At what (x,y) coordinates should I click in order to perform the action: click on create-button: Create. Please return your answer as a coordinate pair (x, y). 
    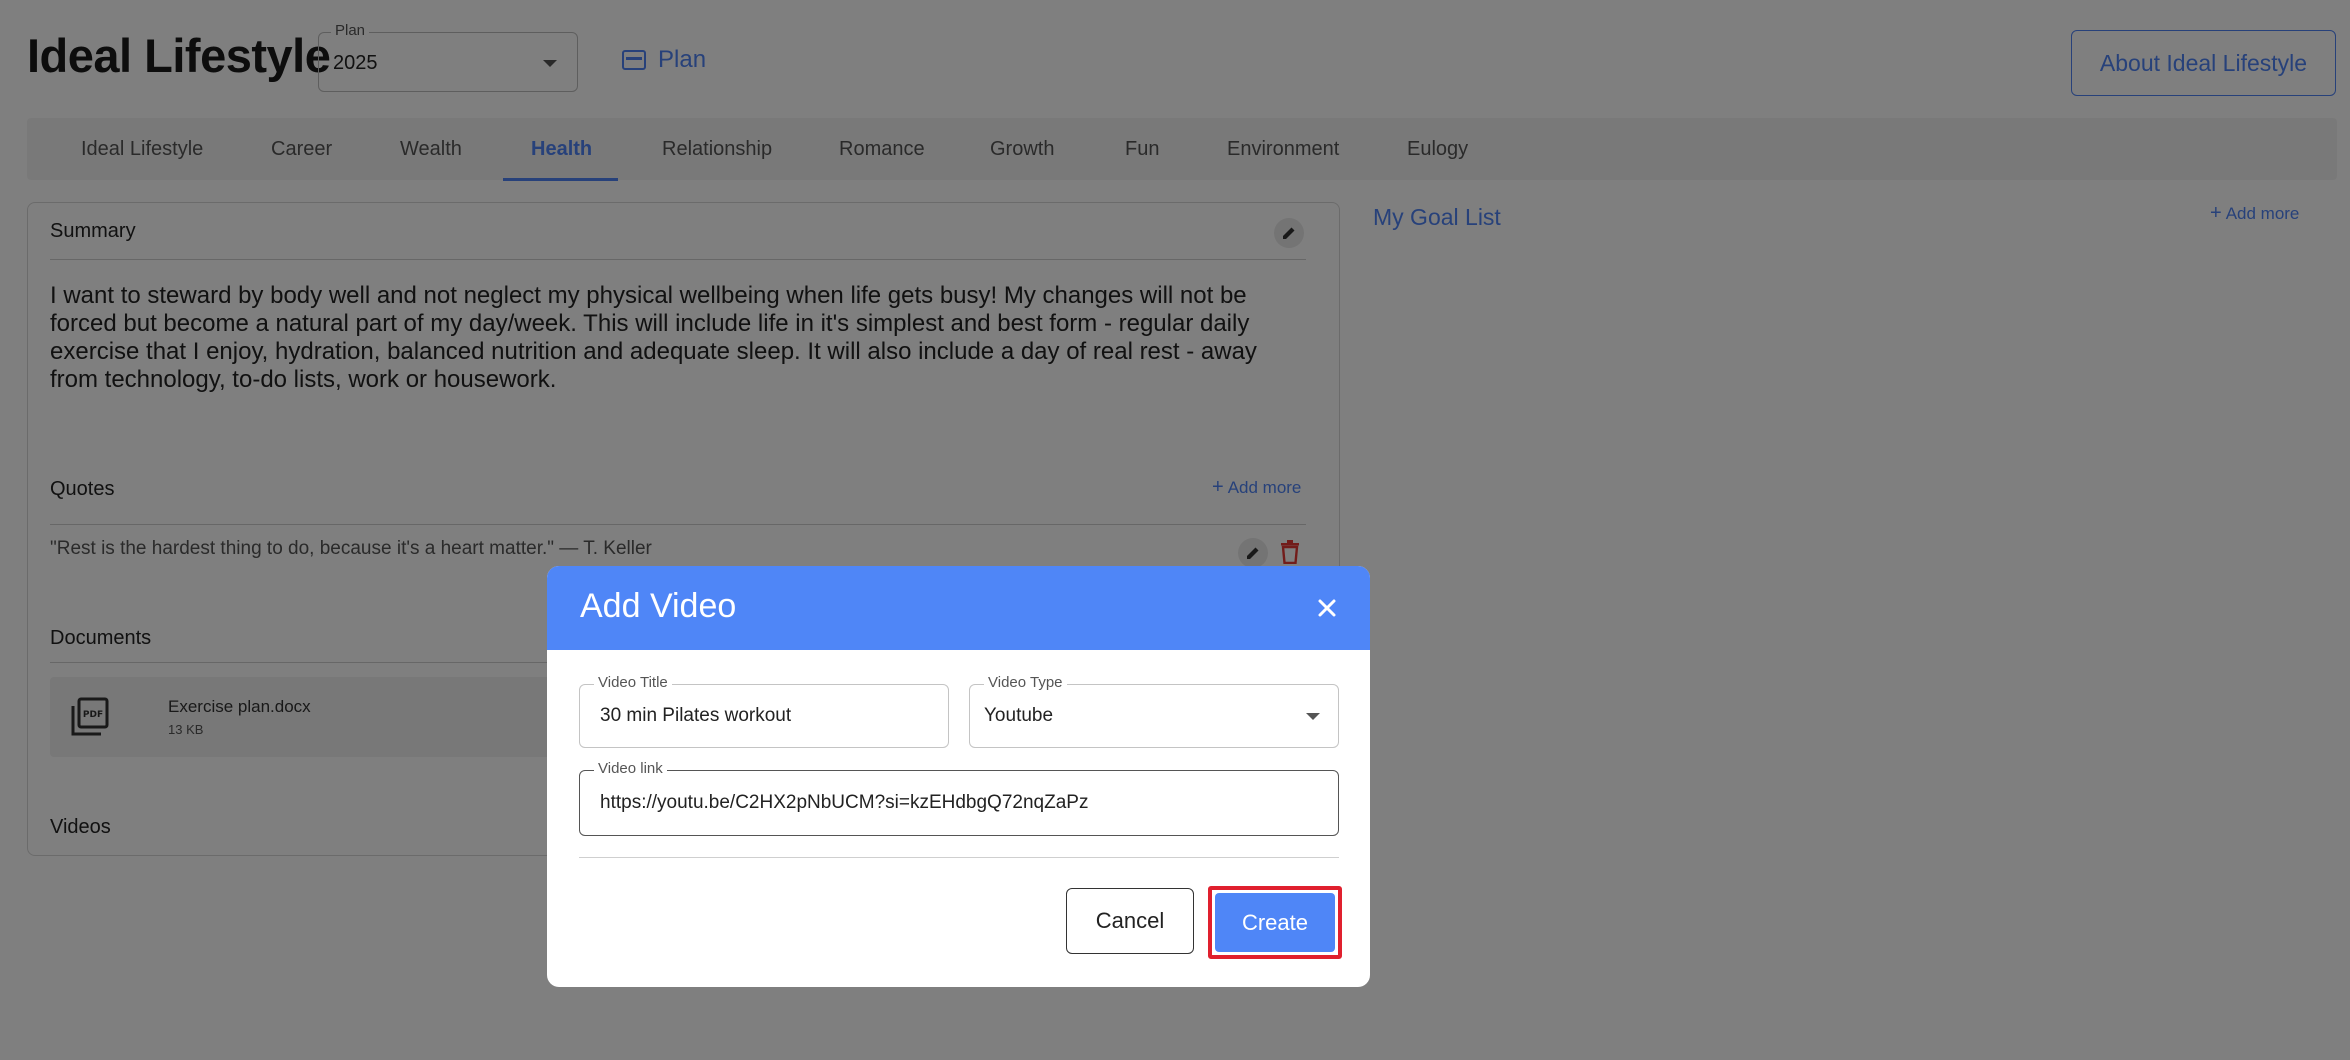
    Looking at the image, I should click on (1275, 922).